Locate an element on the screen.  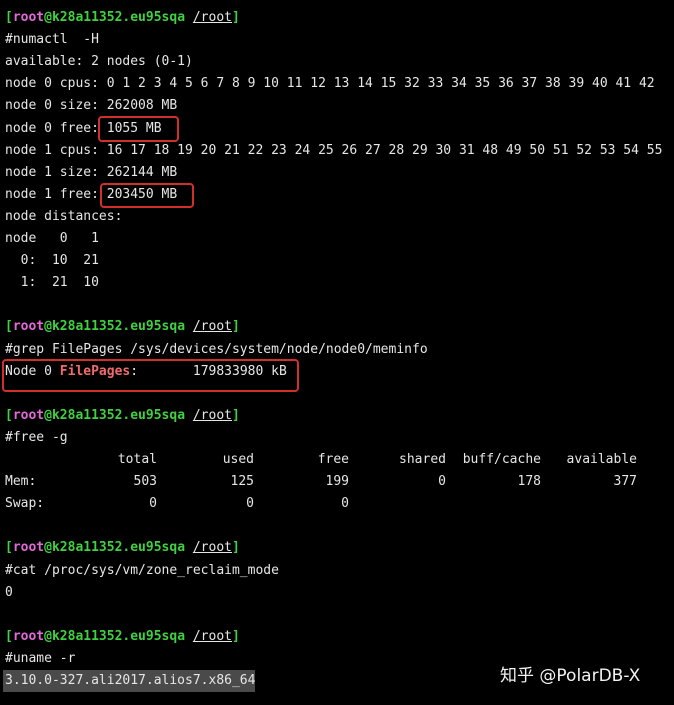
output-line: node 1 size: 262144 MB is located at coordinates (91, 172).